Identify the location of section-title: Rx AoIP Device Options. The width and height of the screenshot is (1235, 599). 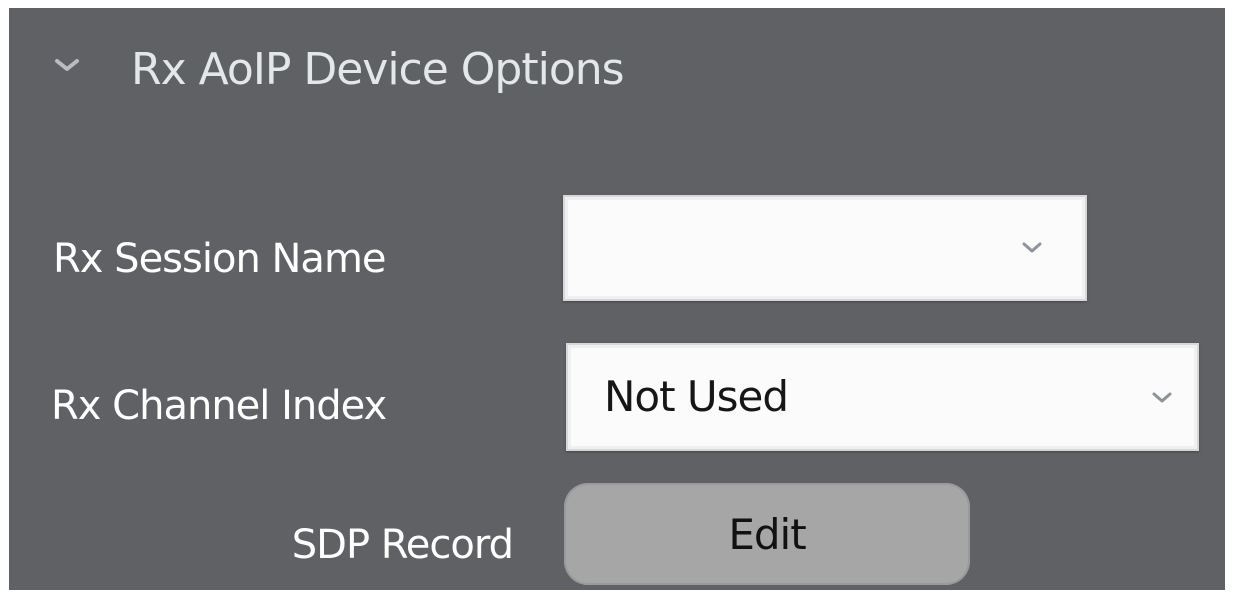
(378, 69).